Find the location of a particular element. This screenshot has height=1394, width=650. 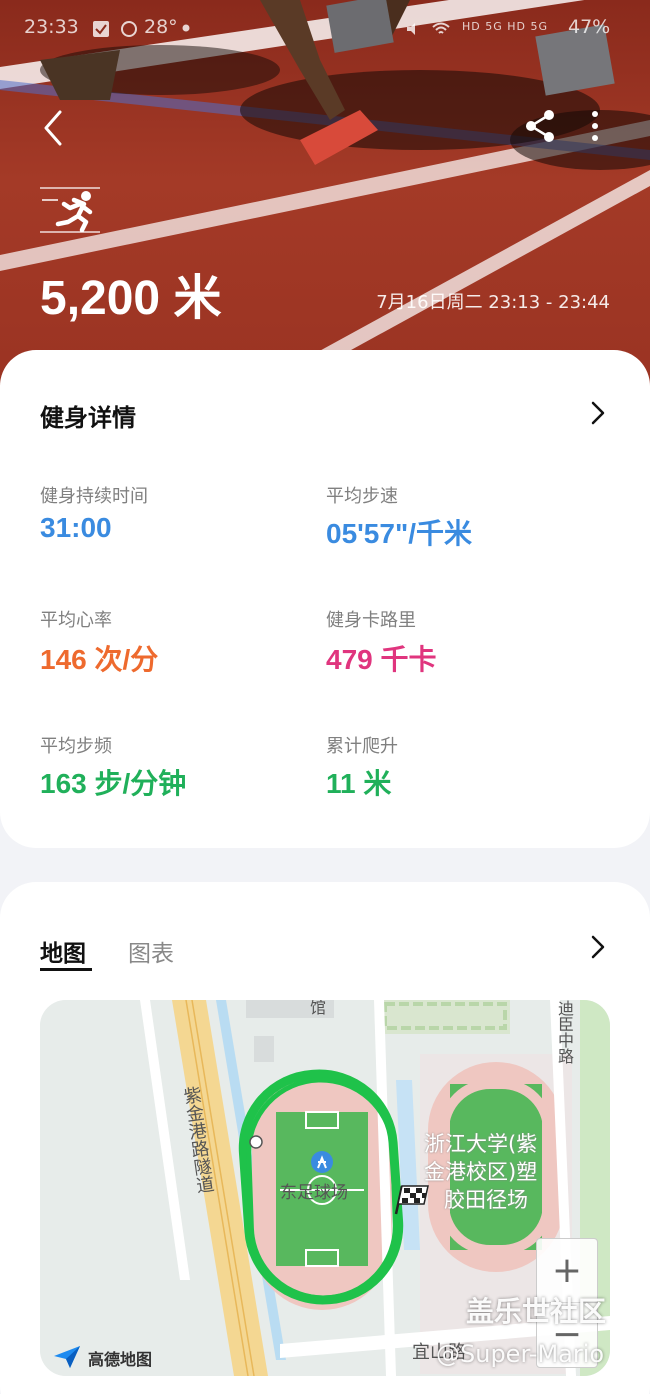

distance-value: 5,200 米 is located at coordinates (131, 298).